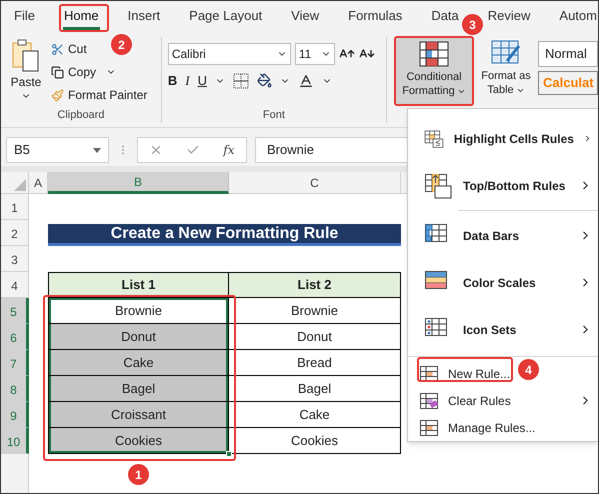 This screenshot has width=599, height=494. What do you see at coordinates (138, 415) in the screenshot?
I see `table-cell: Croissant` at bounding box center [138, 415].